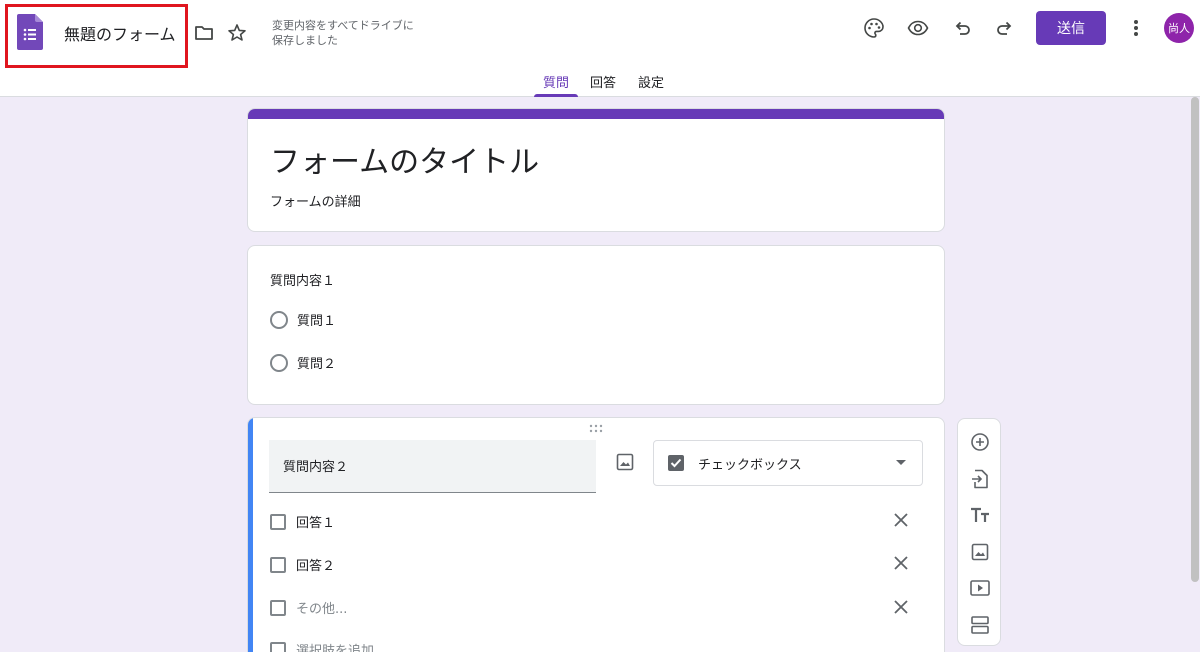 Image resolution: width=1200 pixels, height=652 pixels. I want to click on tab-responses: 回答, so click(603, 81).